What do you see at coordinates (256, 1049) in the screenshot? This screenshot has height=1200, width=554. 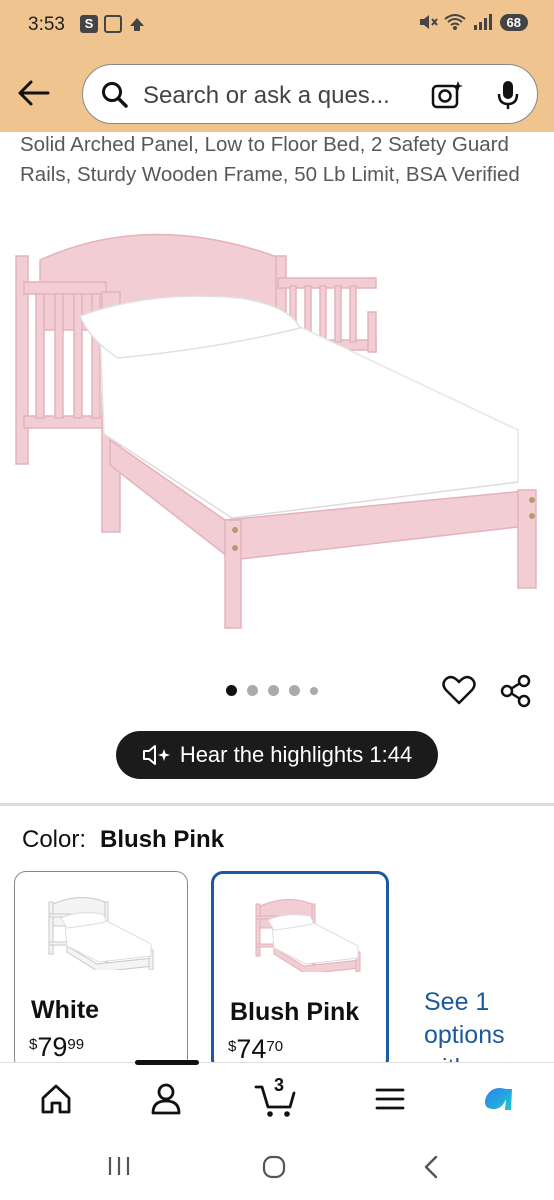 I see `color-option-price: $7470` at bounding box center [256, 1049].